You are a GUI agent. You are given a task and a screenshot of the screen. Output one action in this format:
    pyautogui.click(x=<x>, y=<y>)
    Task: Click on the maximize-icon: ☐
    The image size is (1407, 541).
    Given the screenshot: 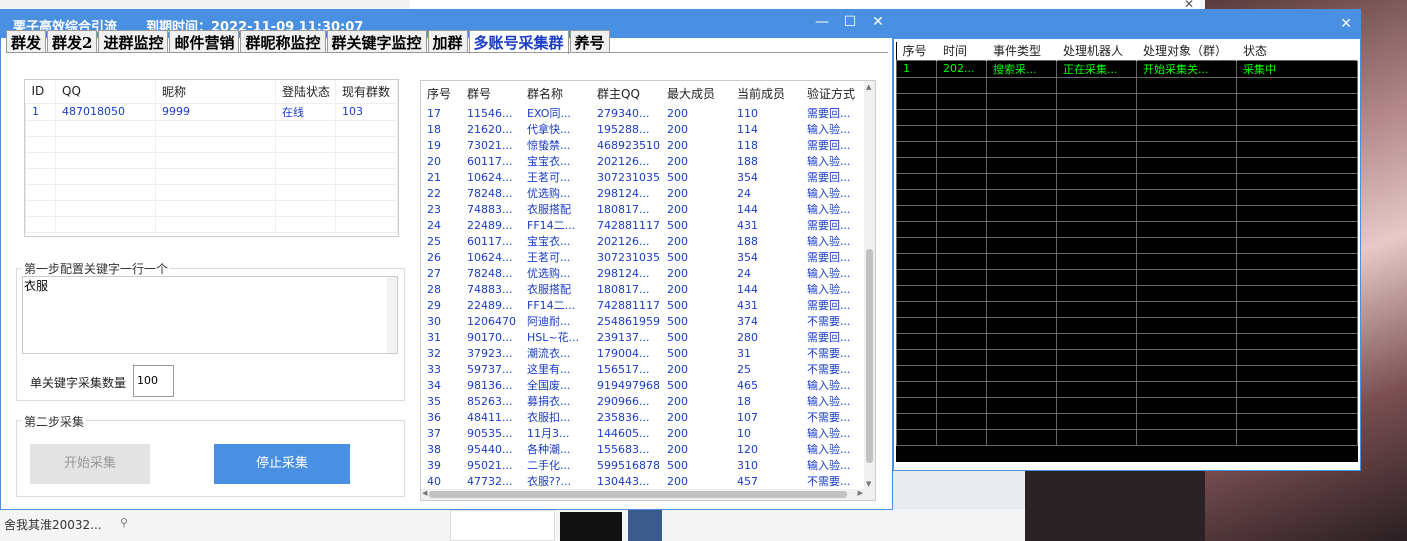 What is the action you would take?
    pyautogui.click(x=850, y=24)
    